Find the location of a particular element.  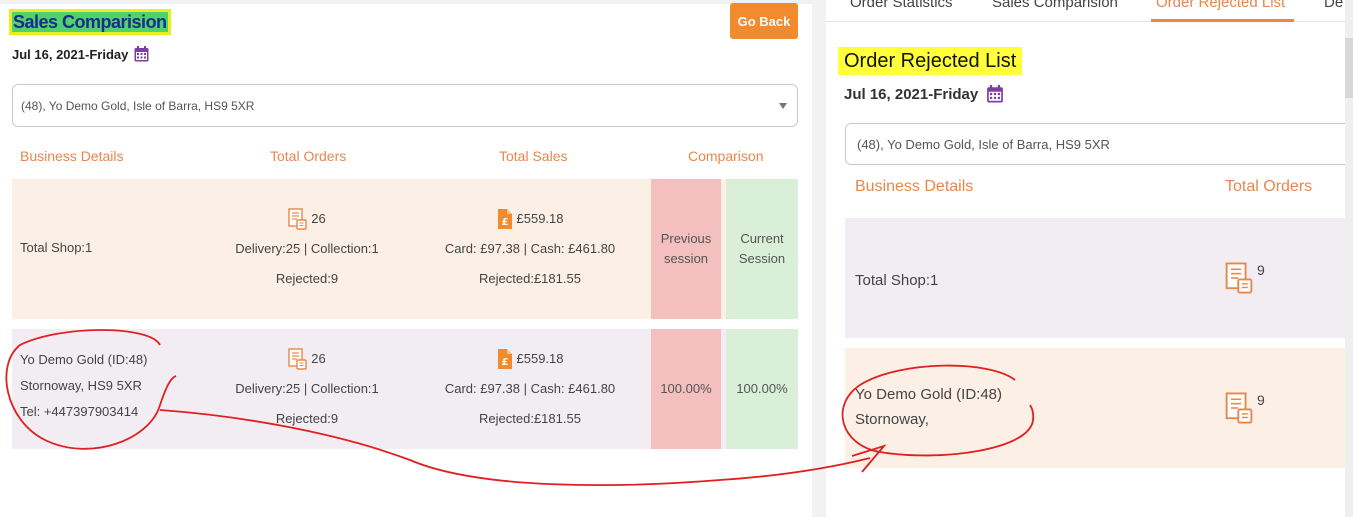

table-row: Total Shop:1 9 is located at coordinates (1099, 278).